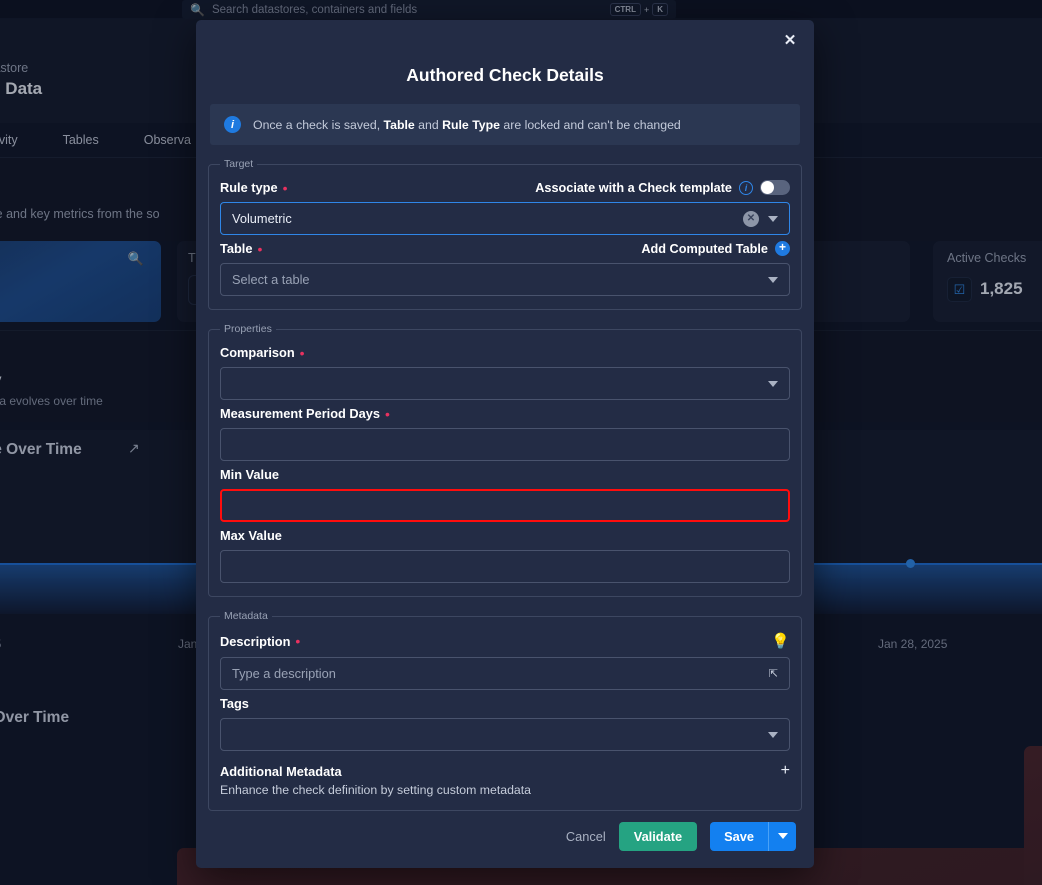 The height and width of the screenshot is (885, 1042). I want to click on comparison-select-controls, so click(773, 383).